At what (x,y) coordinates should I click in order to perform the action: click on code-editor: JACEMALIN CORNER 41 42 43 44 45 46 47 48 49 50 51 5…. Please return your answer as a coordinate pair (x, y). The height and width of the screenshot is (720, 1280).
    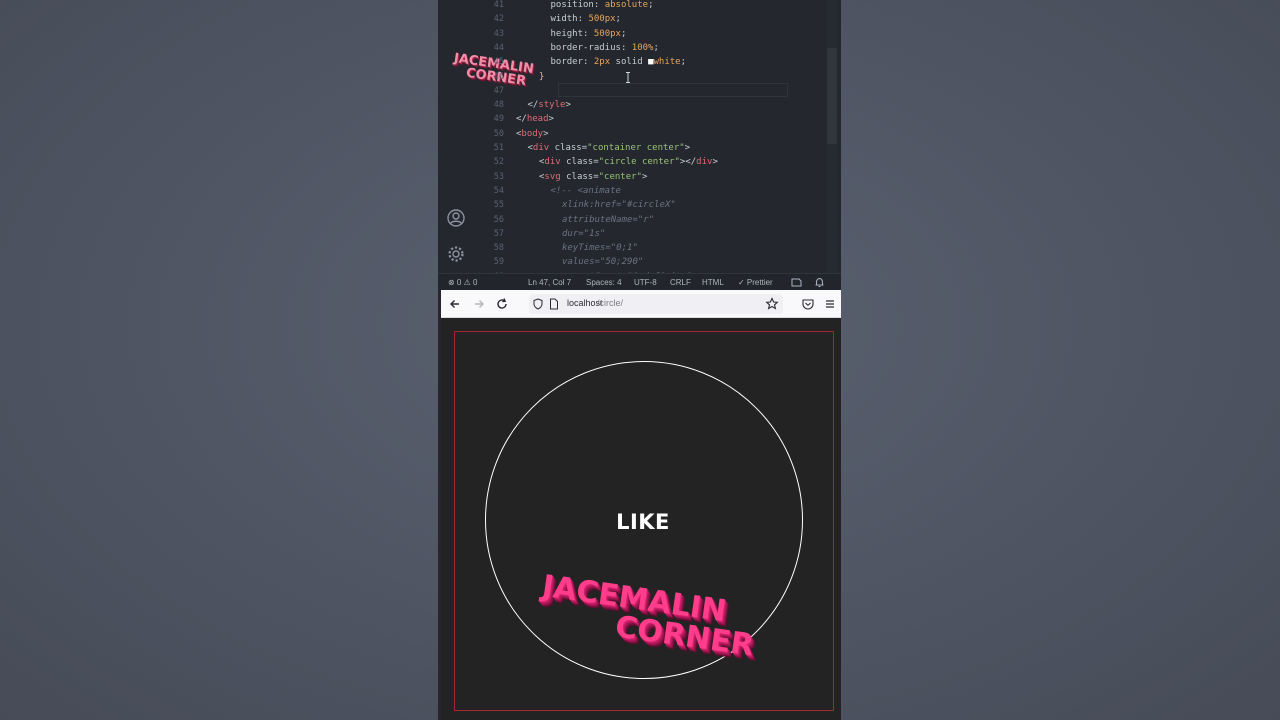
    Looking at the image, I should click on (639, 136).